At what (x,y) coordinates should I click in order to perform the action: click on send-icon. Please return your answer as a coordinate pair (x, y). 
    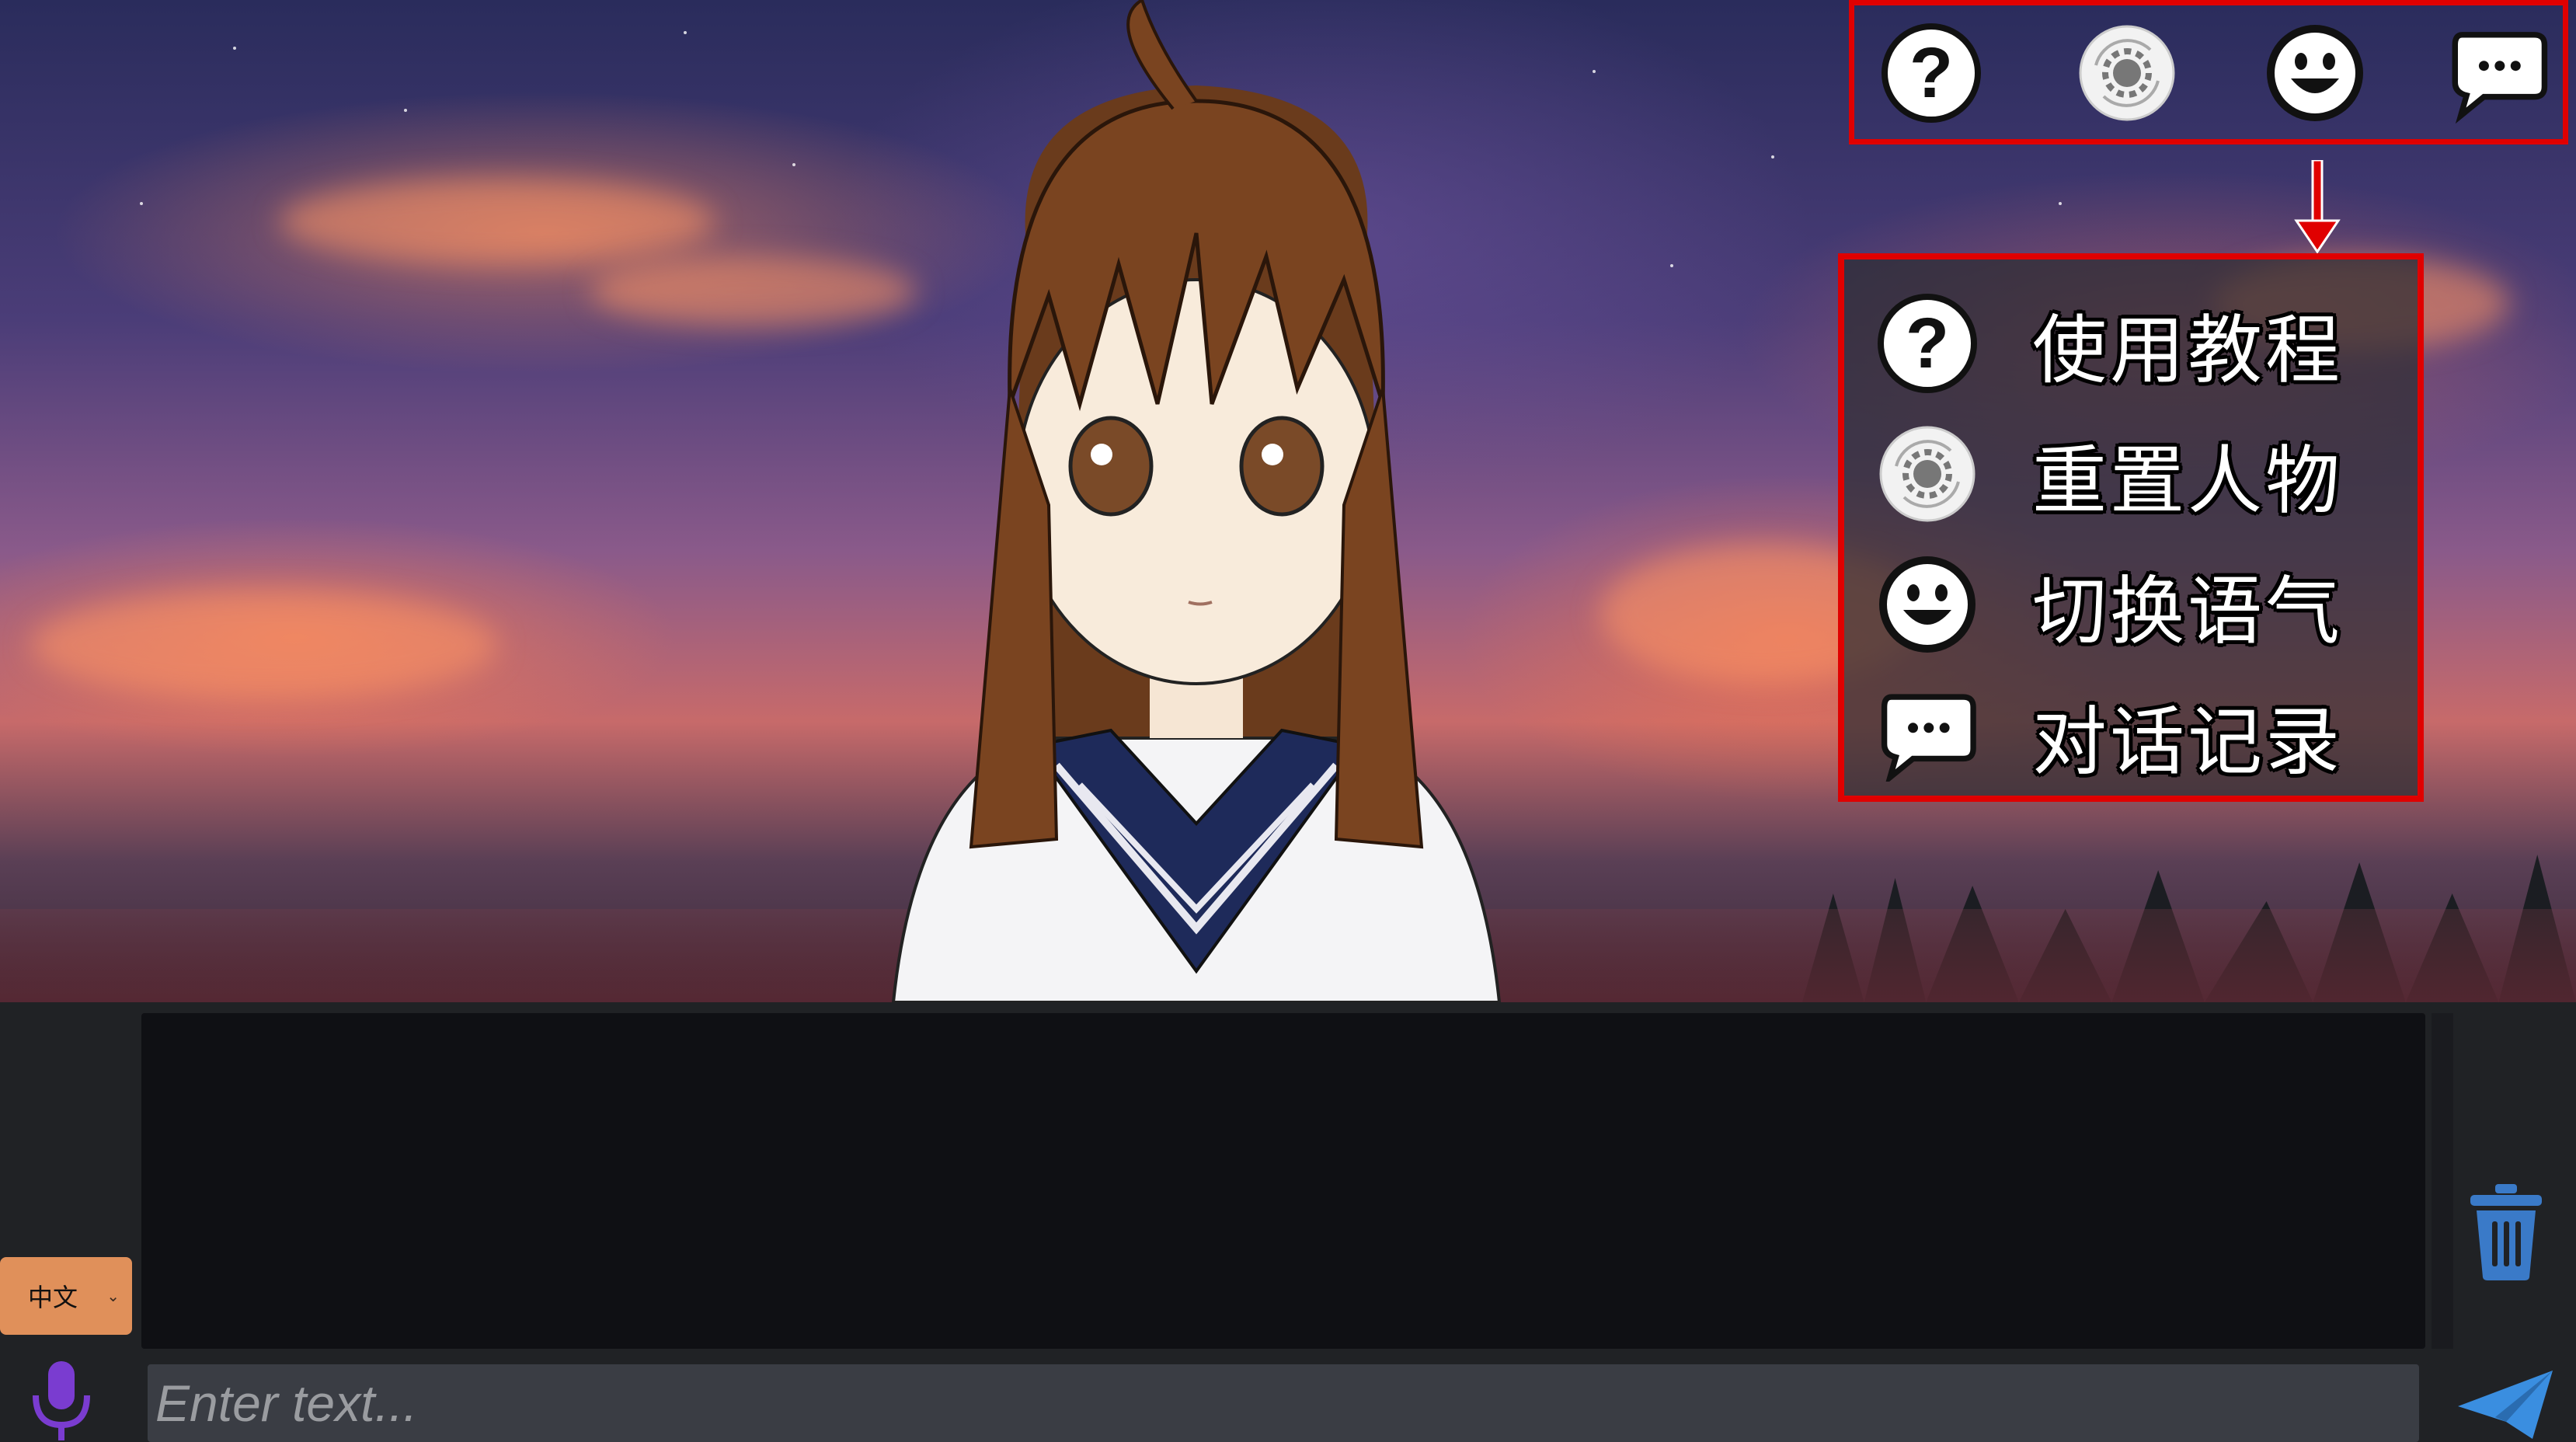
    Looking at the image, I should click on (2505, 1405).